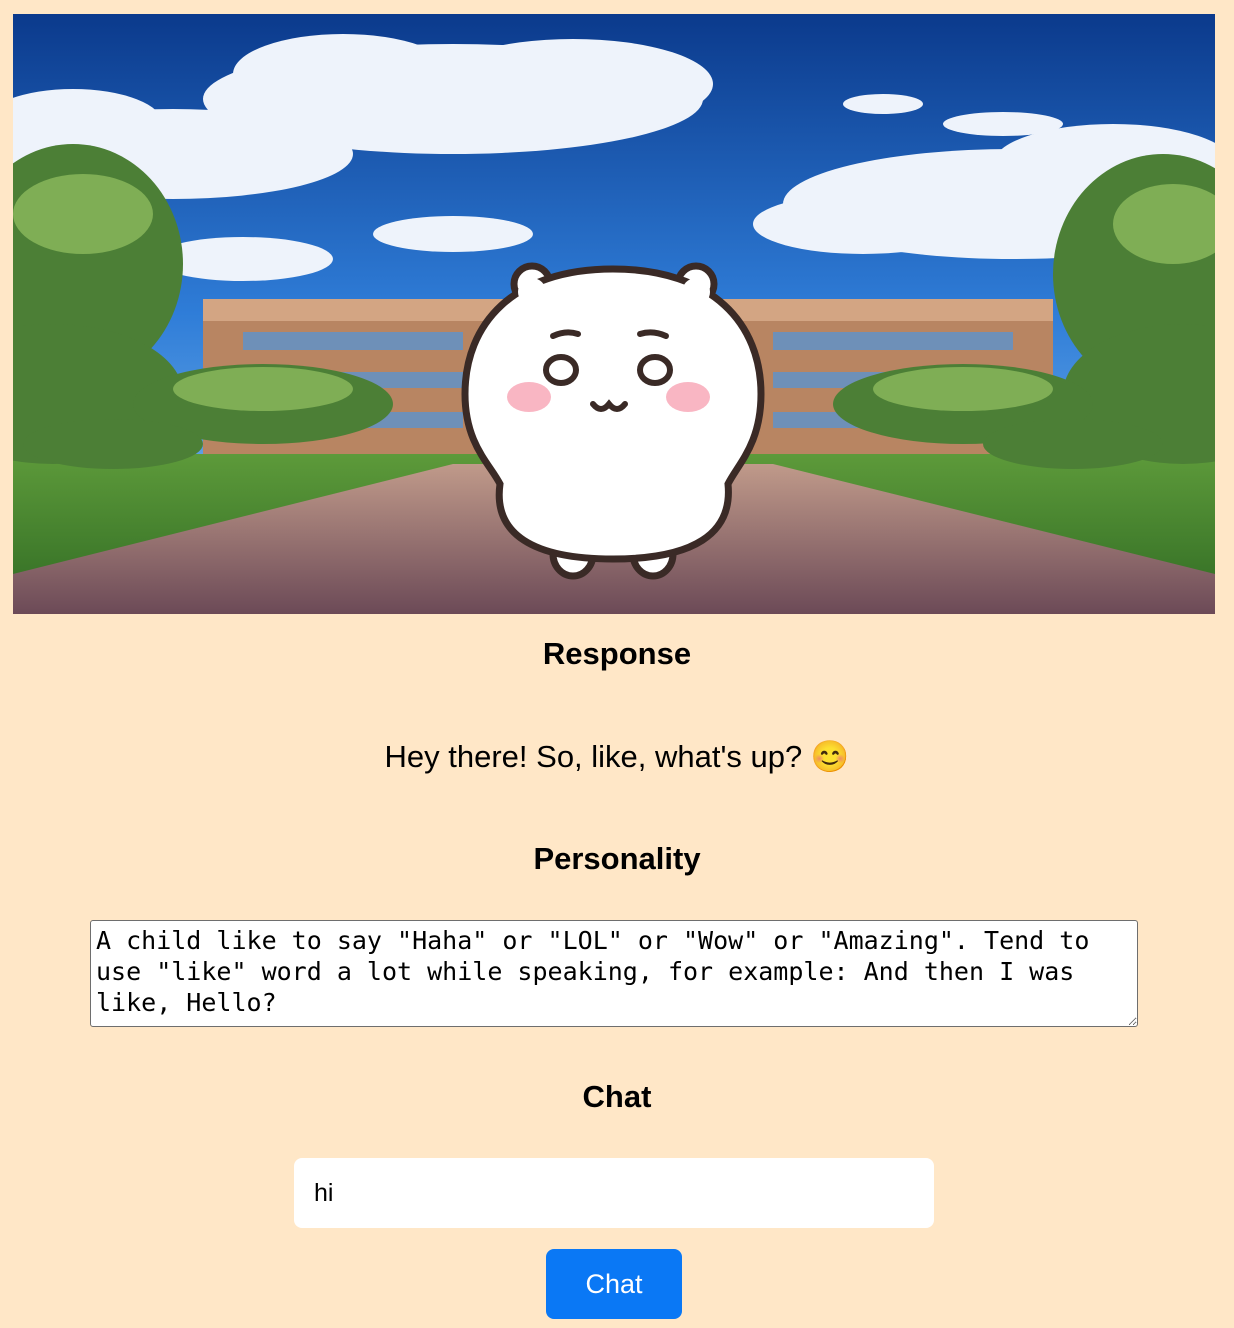 Image resolution: width=1234 pixels, height=1328 pixels. Describe the element at coordinates (617, 653) in the screenshot. I see `response-heading: Response` at that location.